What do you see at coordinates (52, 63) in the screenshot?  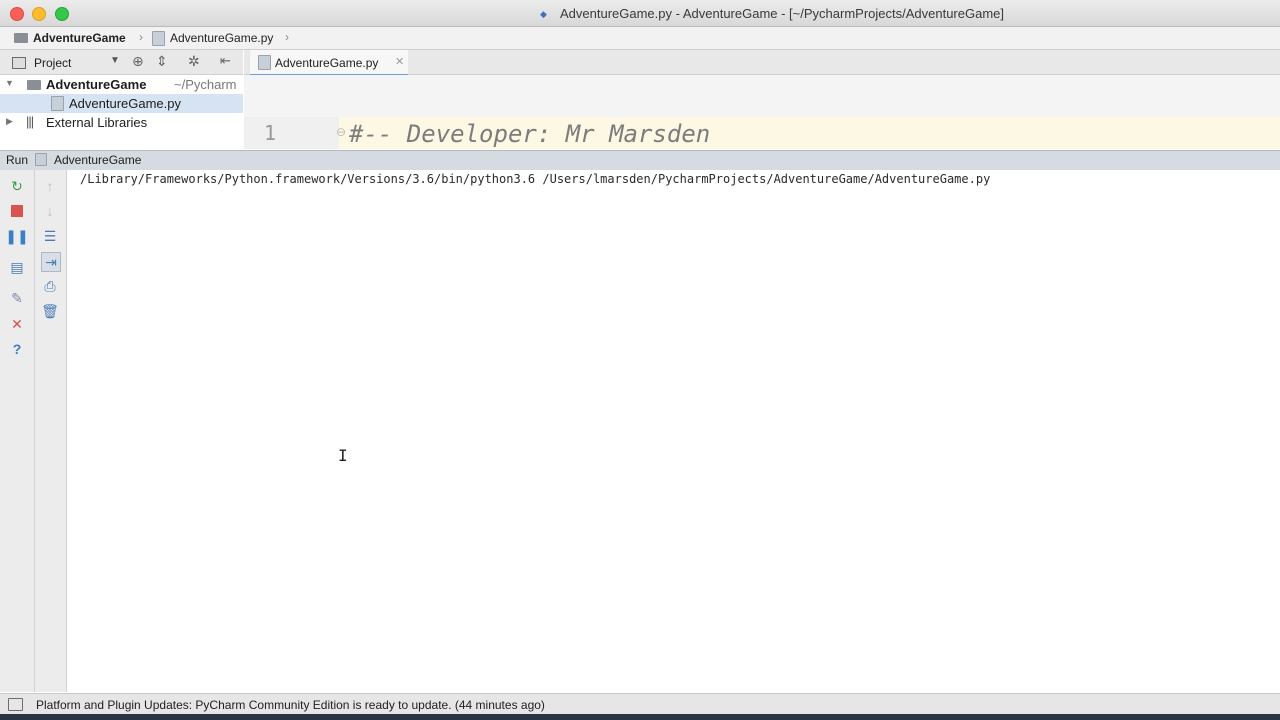 I see `project-view-selector: Project` at bounding box center [52, 63].